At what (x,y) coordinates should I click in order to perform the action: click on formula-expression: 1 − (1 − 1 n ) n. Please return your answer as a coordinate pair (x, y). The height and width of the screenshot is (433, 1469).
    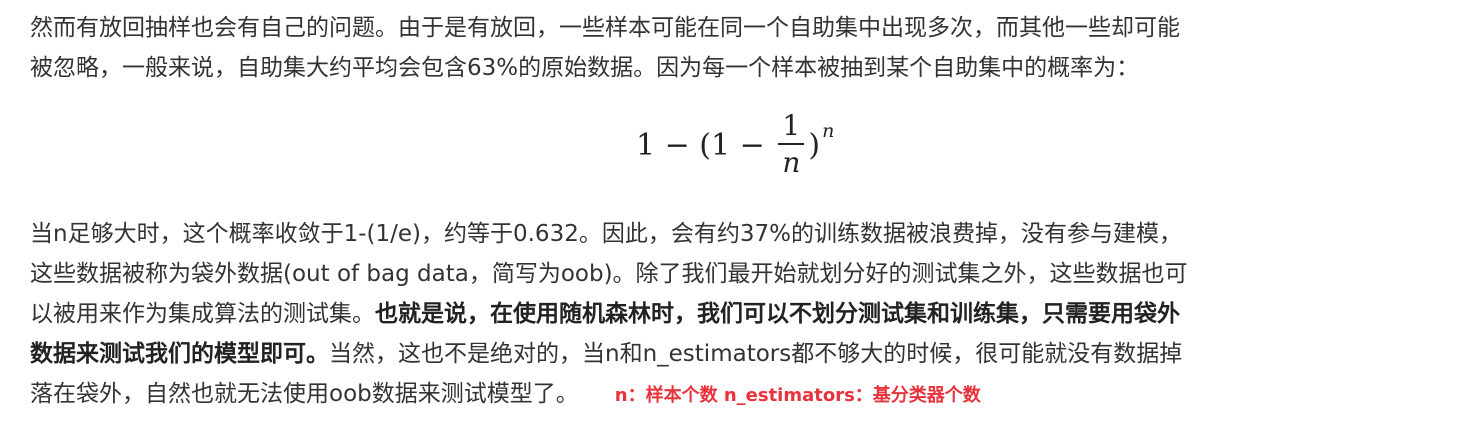
    Looking at the image, I should click on (735, 145).